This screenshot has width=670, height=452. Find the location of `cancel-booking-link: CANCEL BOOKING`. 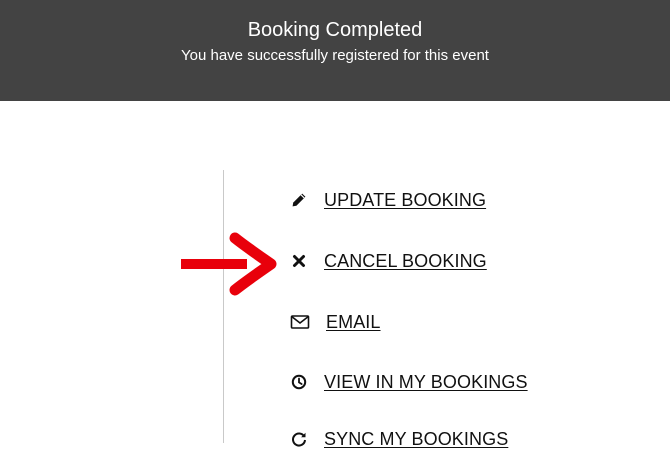

cancel-booking-link: CANCEL BOOKING is located at coordinates (388, 261).